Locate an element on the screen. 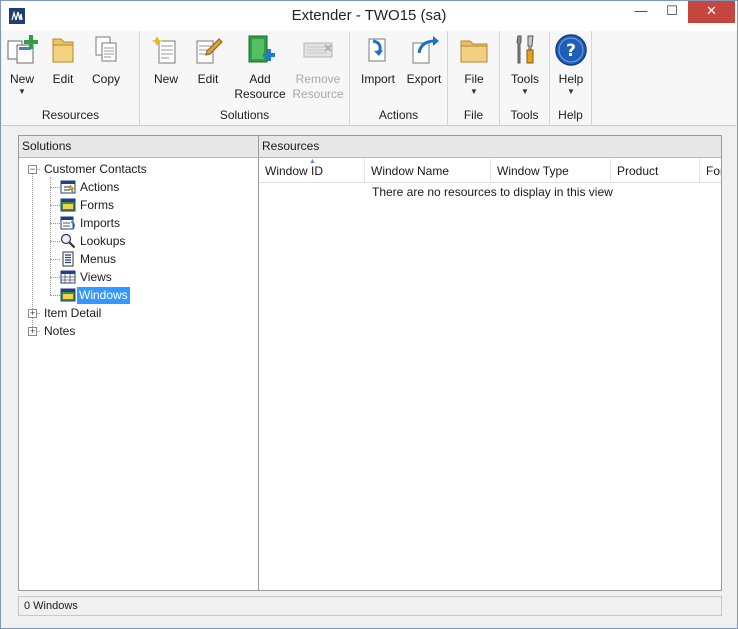 The image size is (738, 629). collapse-toggle-icon: − is located at coordinates (32, 169).